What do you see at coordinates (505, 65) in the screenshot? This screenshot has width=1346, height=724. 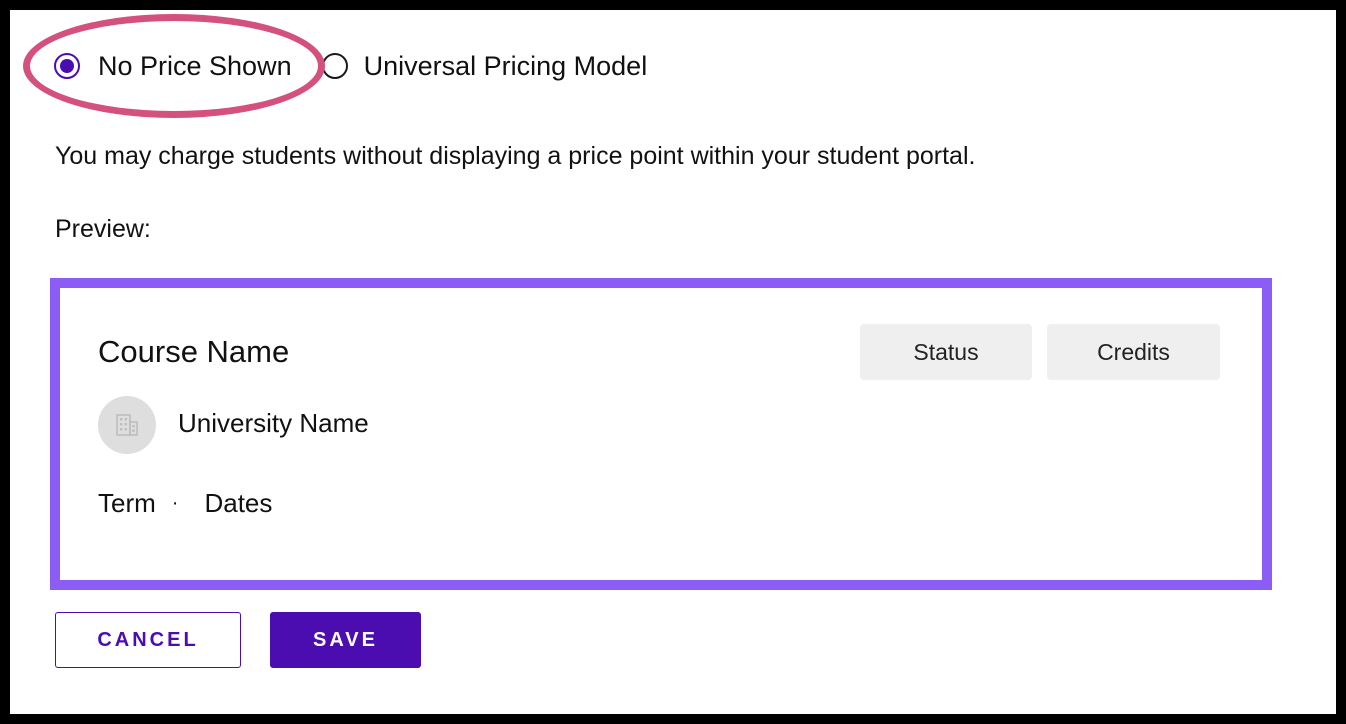 I see `radio-label-universal-pricing-model: Universal Pricing Model` at bounding box center [505, 65].